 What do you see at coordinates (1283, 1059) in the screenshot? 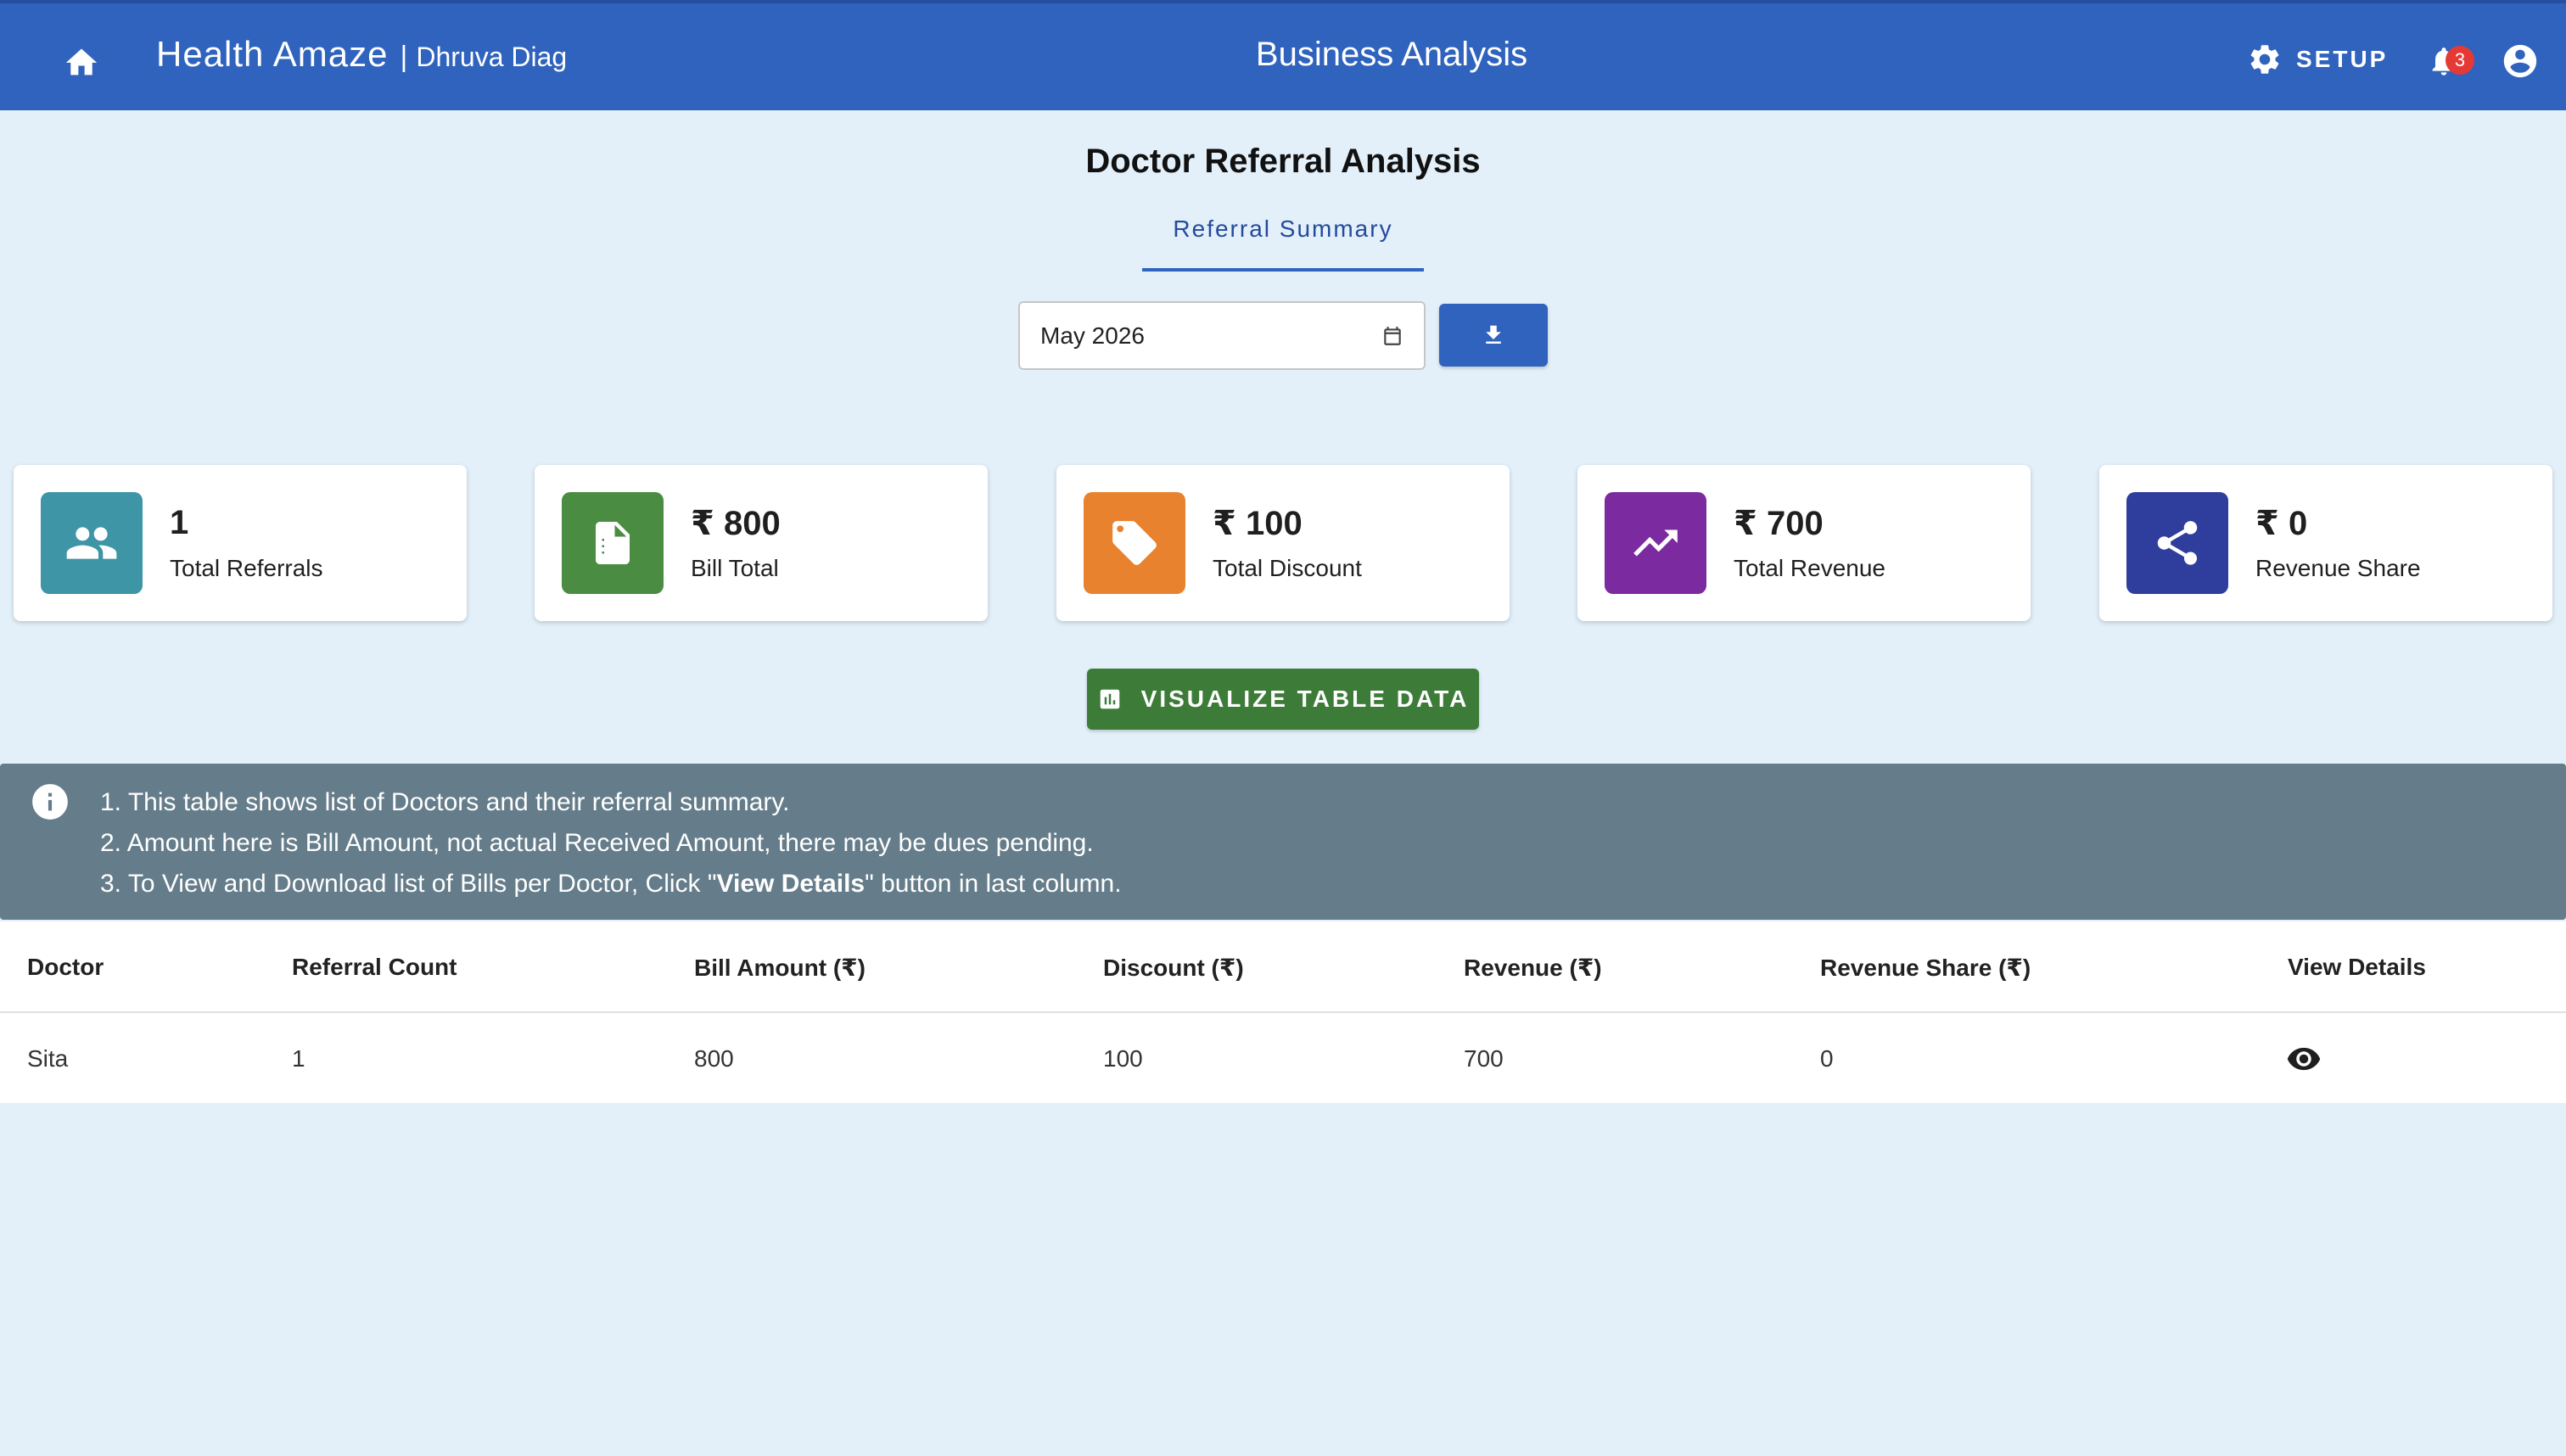
I see `table-row: Sita 1 800 100 700 0` at bounding box center [1283, 1059].